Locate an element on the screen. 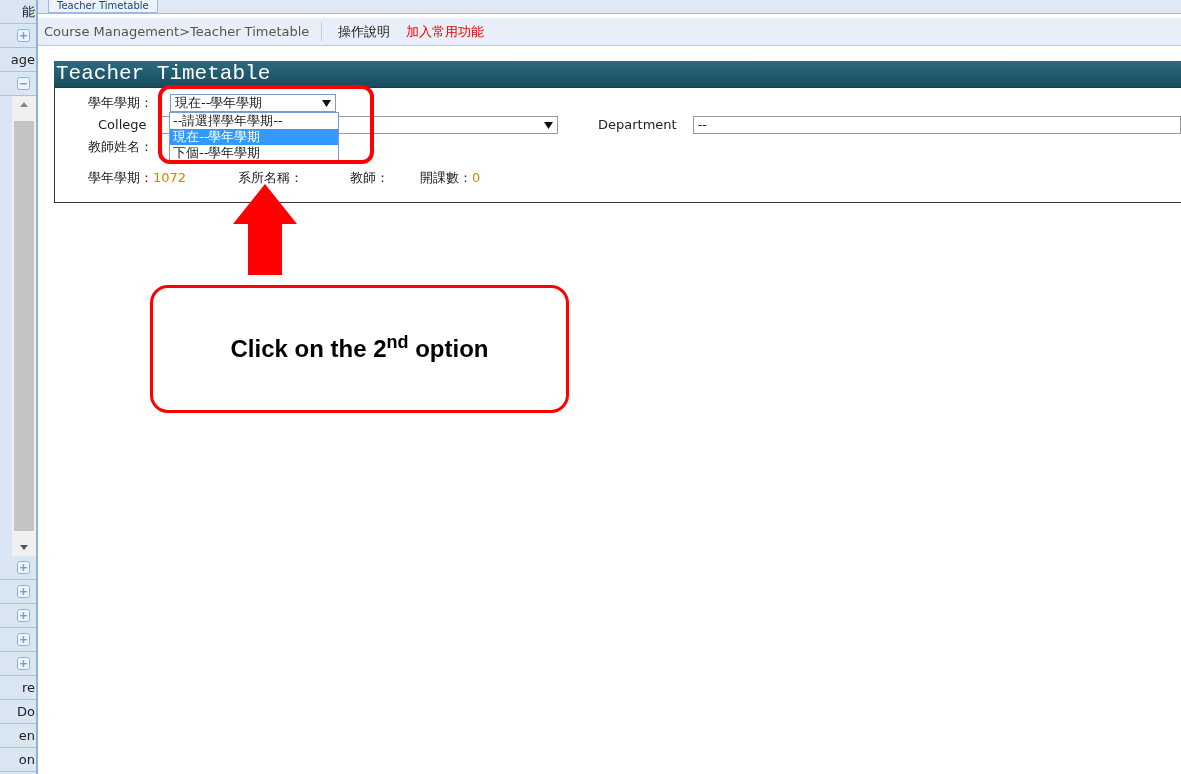  dropdown-option: 下個--學年學期 is located at coordinates (254, 153).